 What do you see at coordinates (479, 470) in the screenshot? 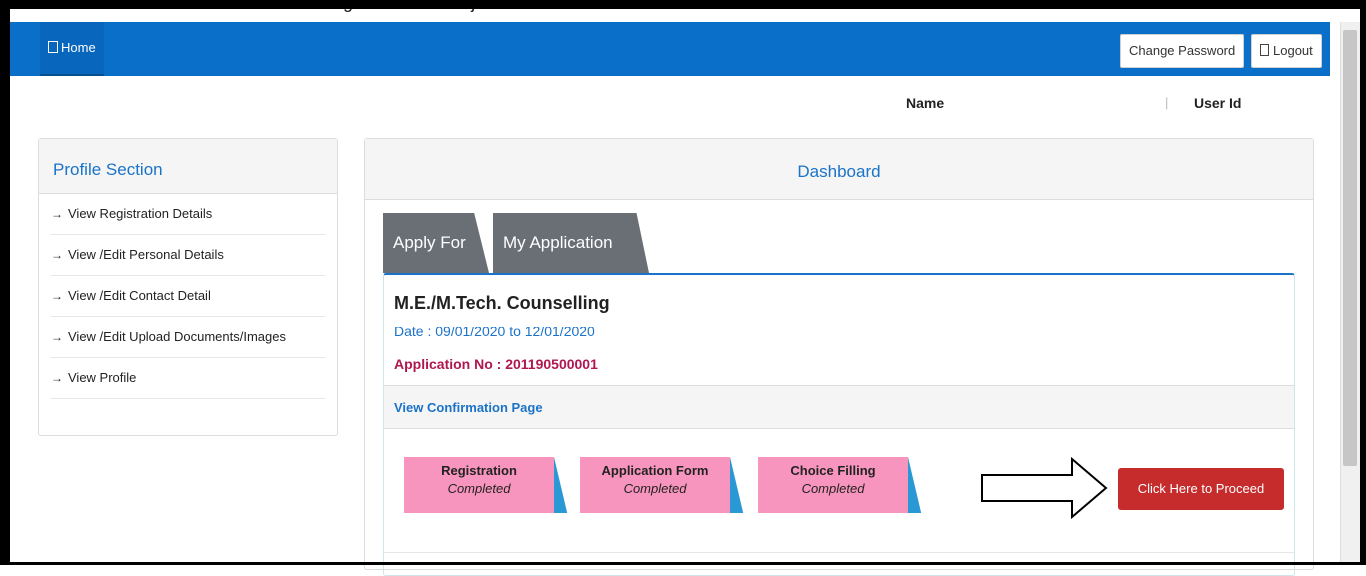
I see `step-title: Registration` at bounding box center [479, 470].